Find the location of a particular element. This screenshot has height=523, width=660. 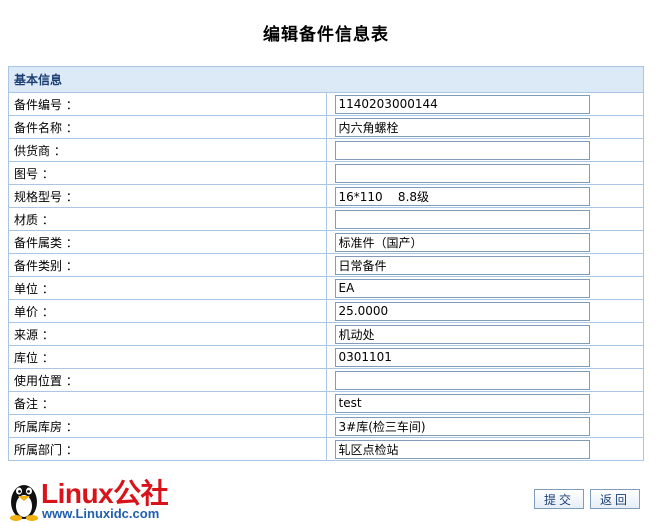

form-row-drawing-no: 图号 ： is located at coordinates (326, 173).